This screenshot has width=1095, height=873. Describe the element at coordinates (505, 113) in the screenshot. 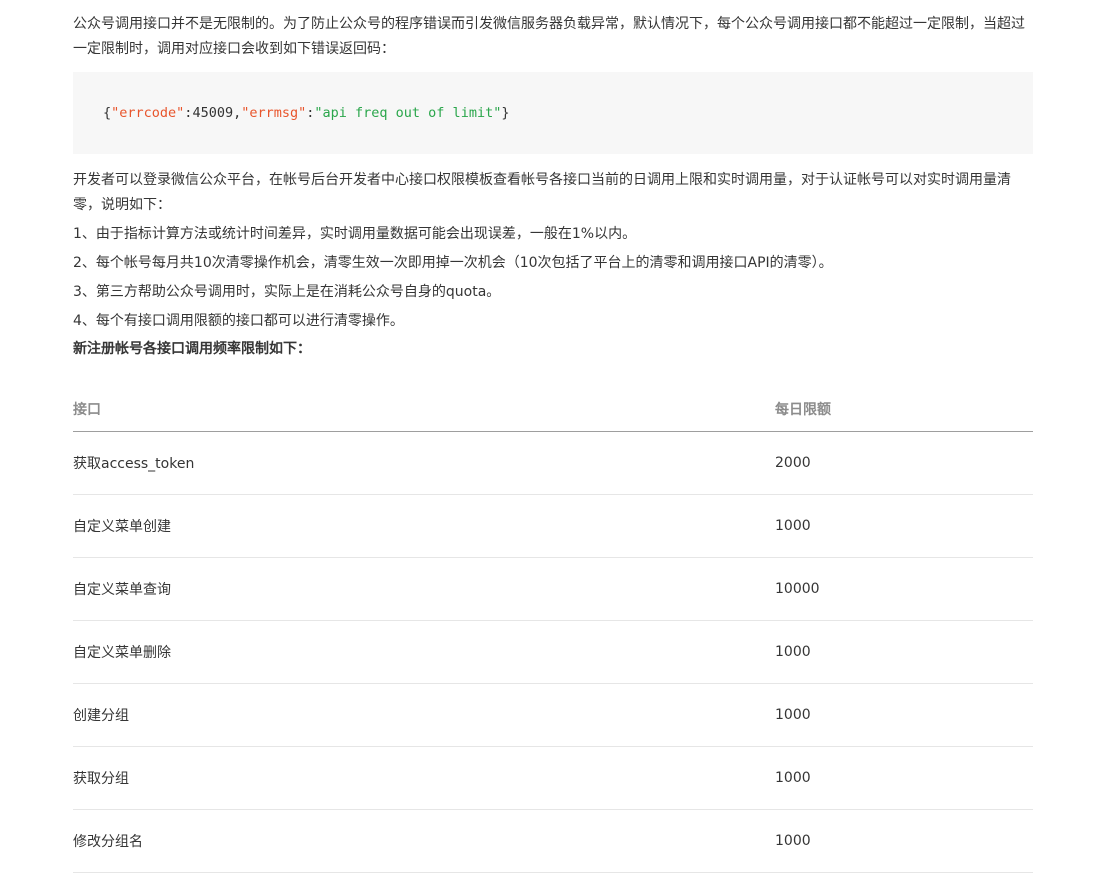

I see `code-brace-close: }` at that location.